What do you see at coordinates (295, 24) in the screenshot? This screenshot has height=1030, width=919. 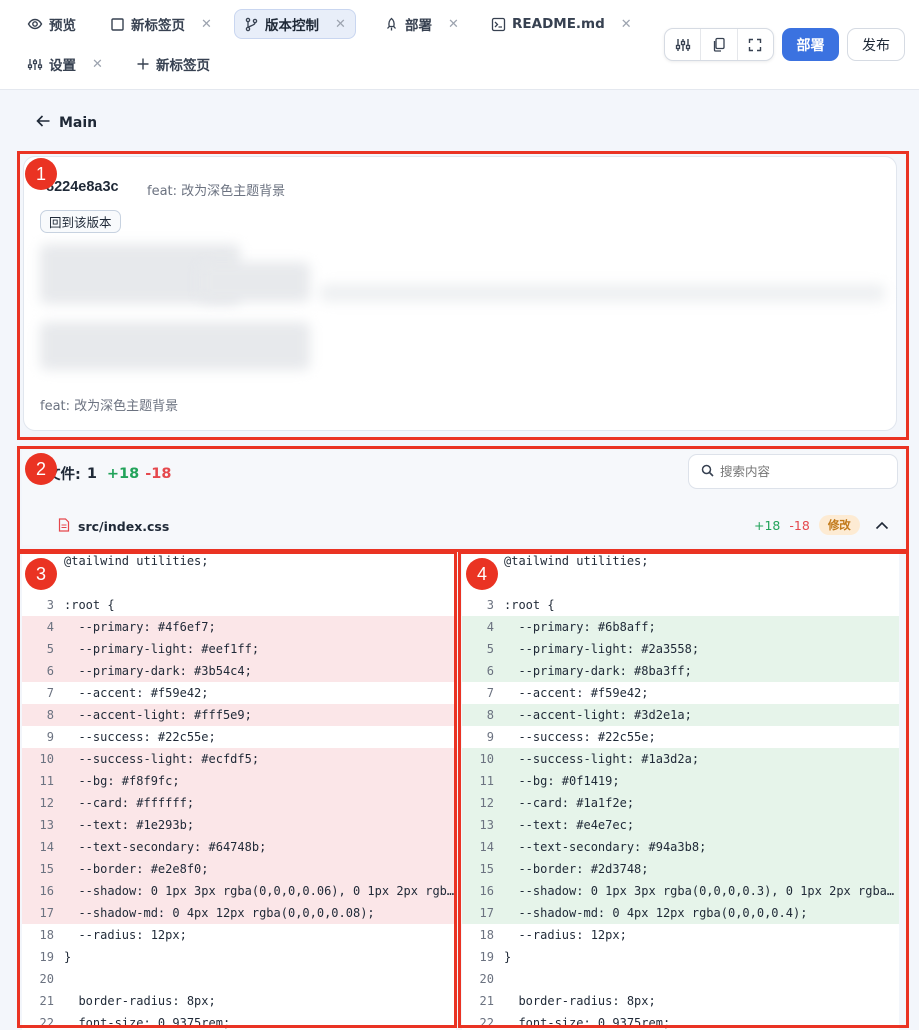 I see `tab-version-control: 版本控制 ✕` at bounding box center [295, 24].